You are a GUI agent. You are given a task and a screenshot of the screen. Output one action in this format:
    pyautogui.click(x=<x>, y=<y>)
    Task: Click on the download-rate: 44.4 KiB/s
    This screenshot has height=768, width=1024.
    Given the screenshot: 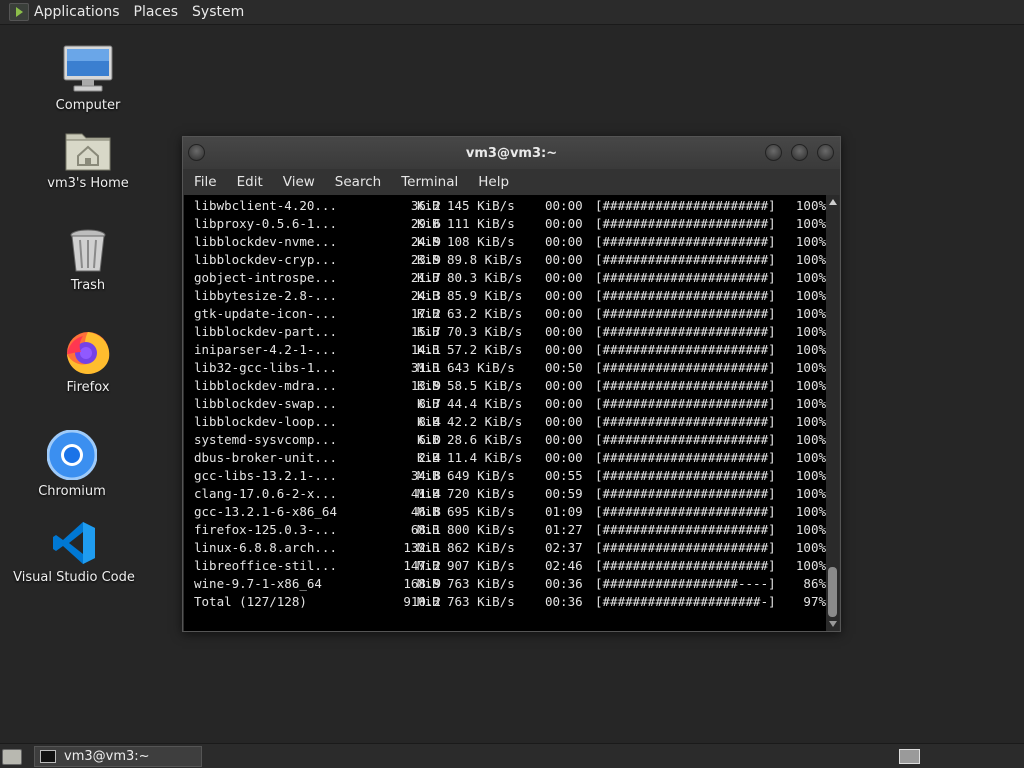 What is the action you would take?
    pyautogui.click(x=485, y=403)
    